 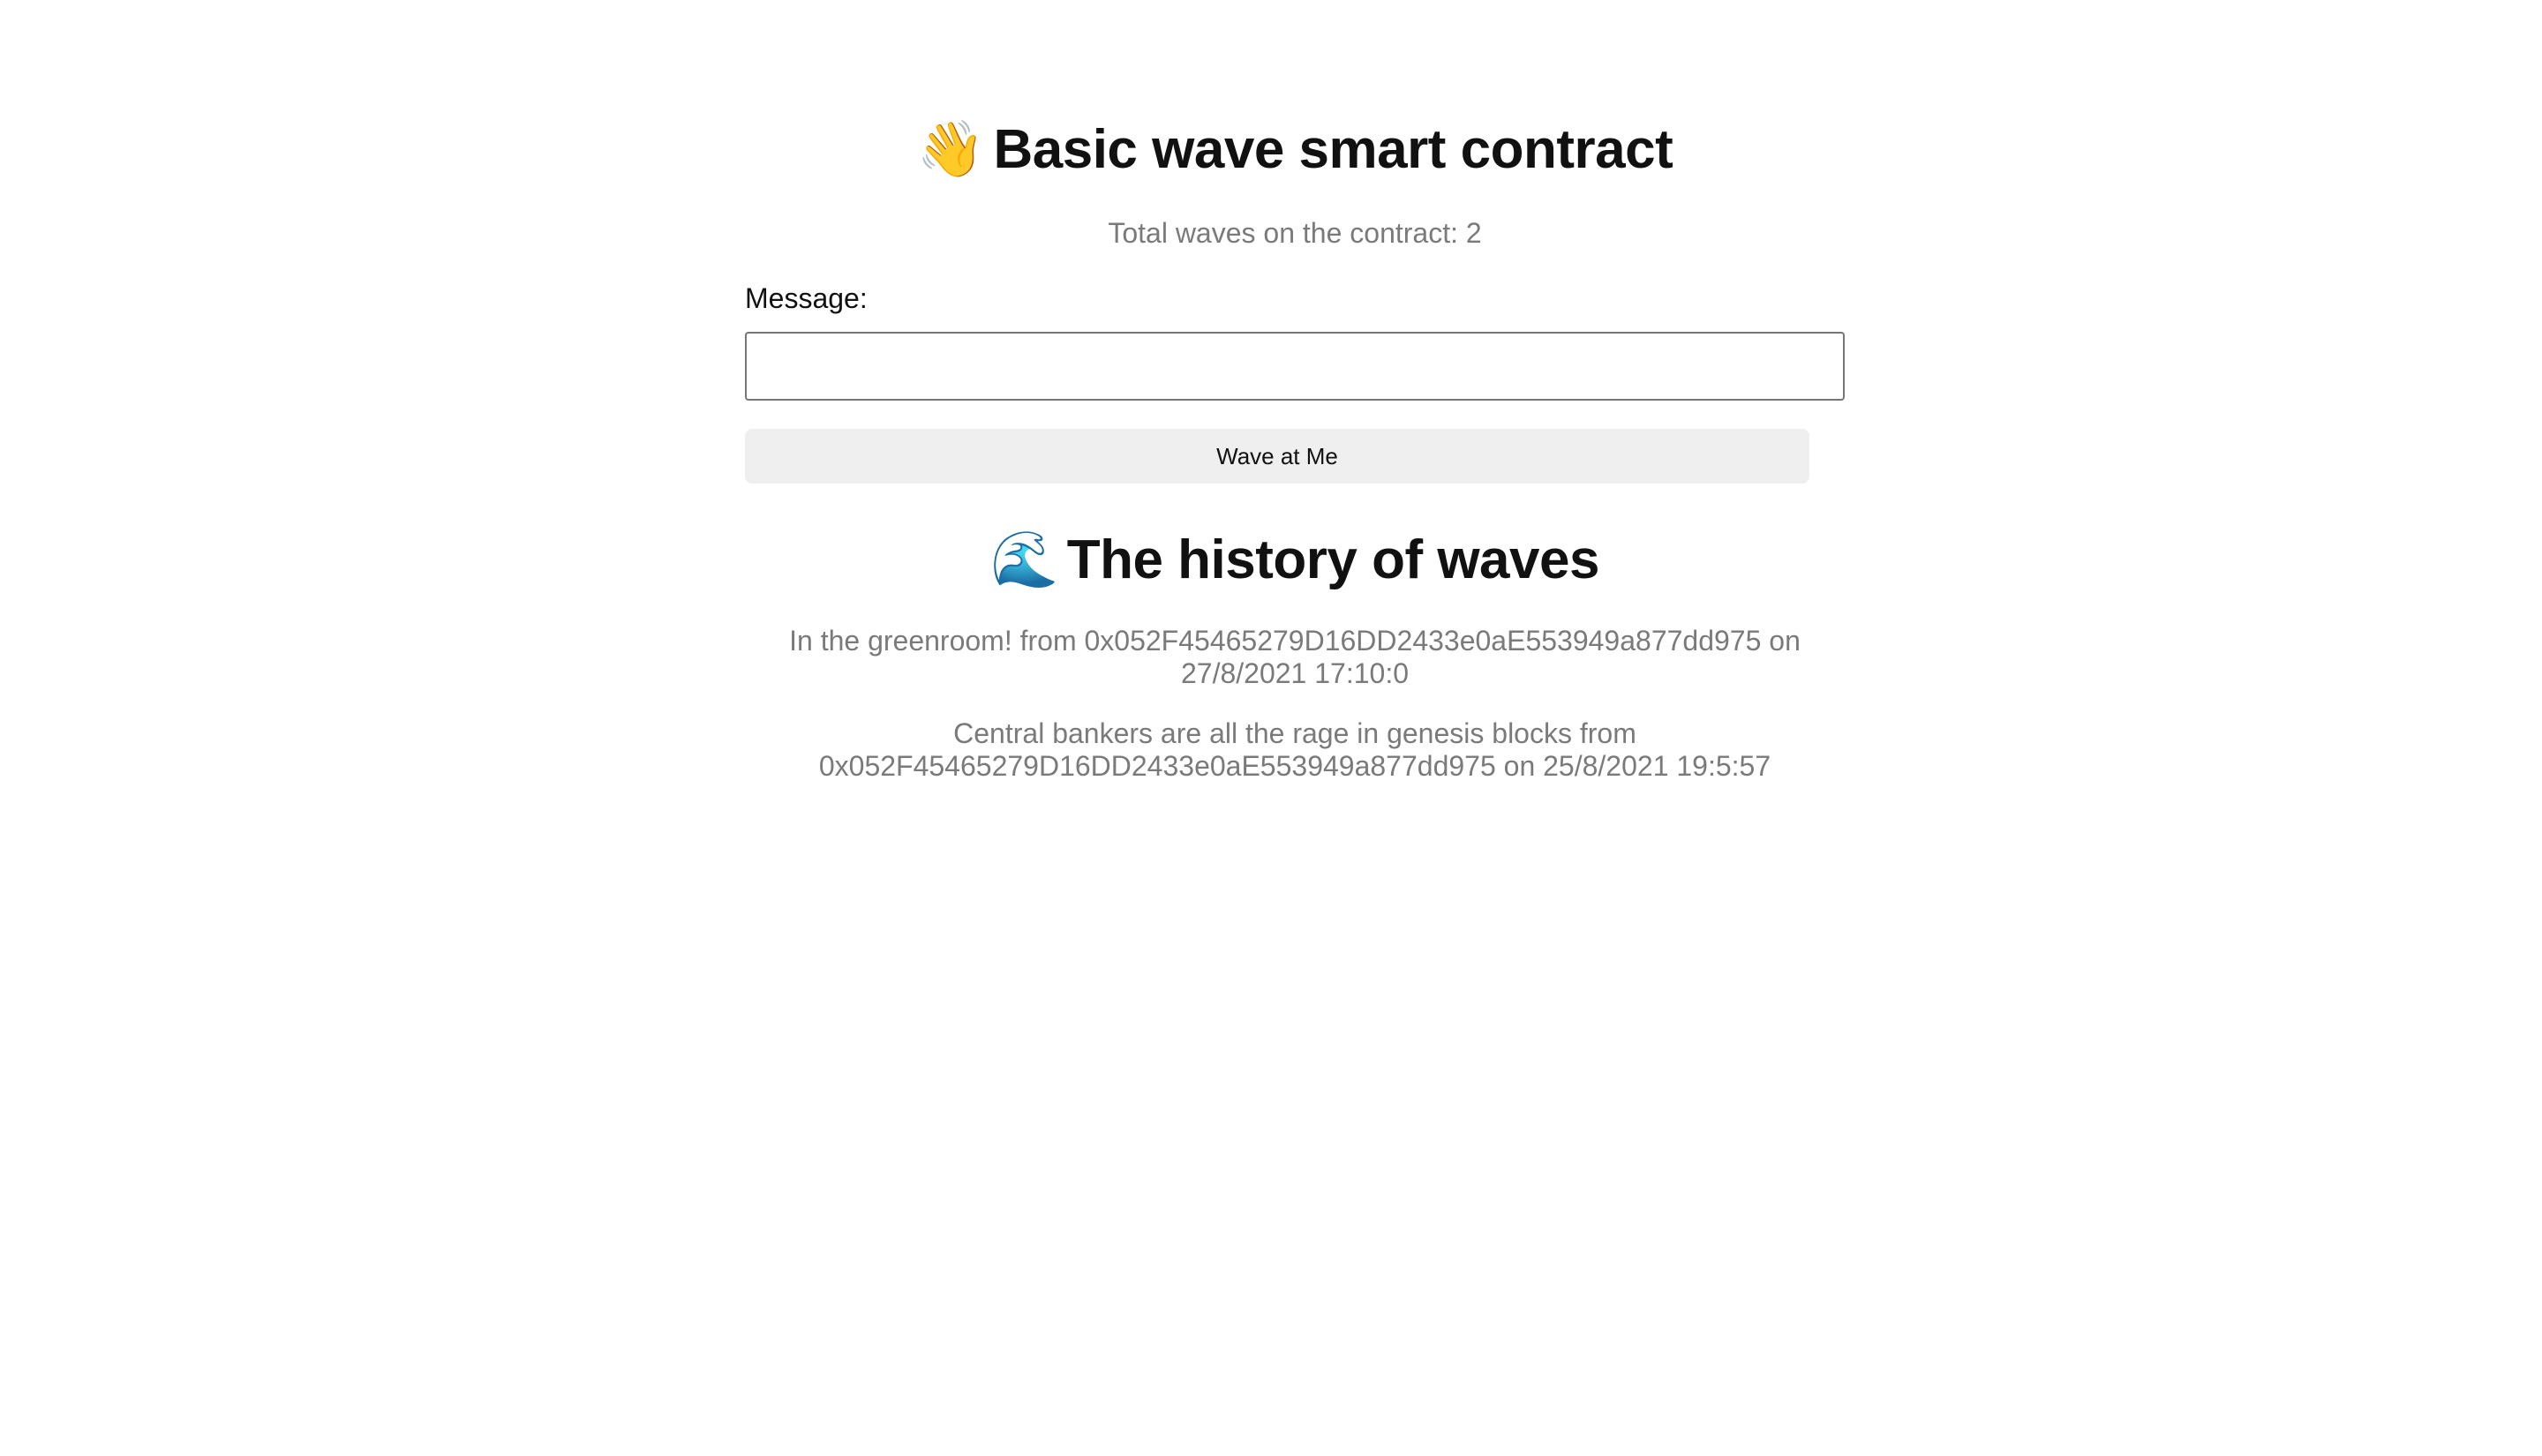 I want to click on page-title-text: Basic wave smart contract, so click(x=1333, y=149).